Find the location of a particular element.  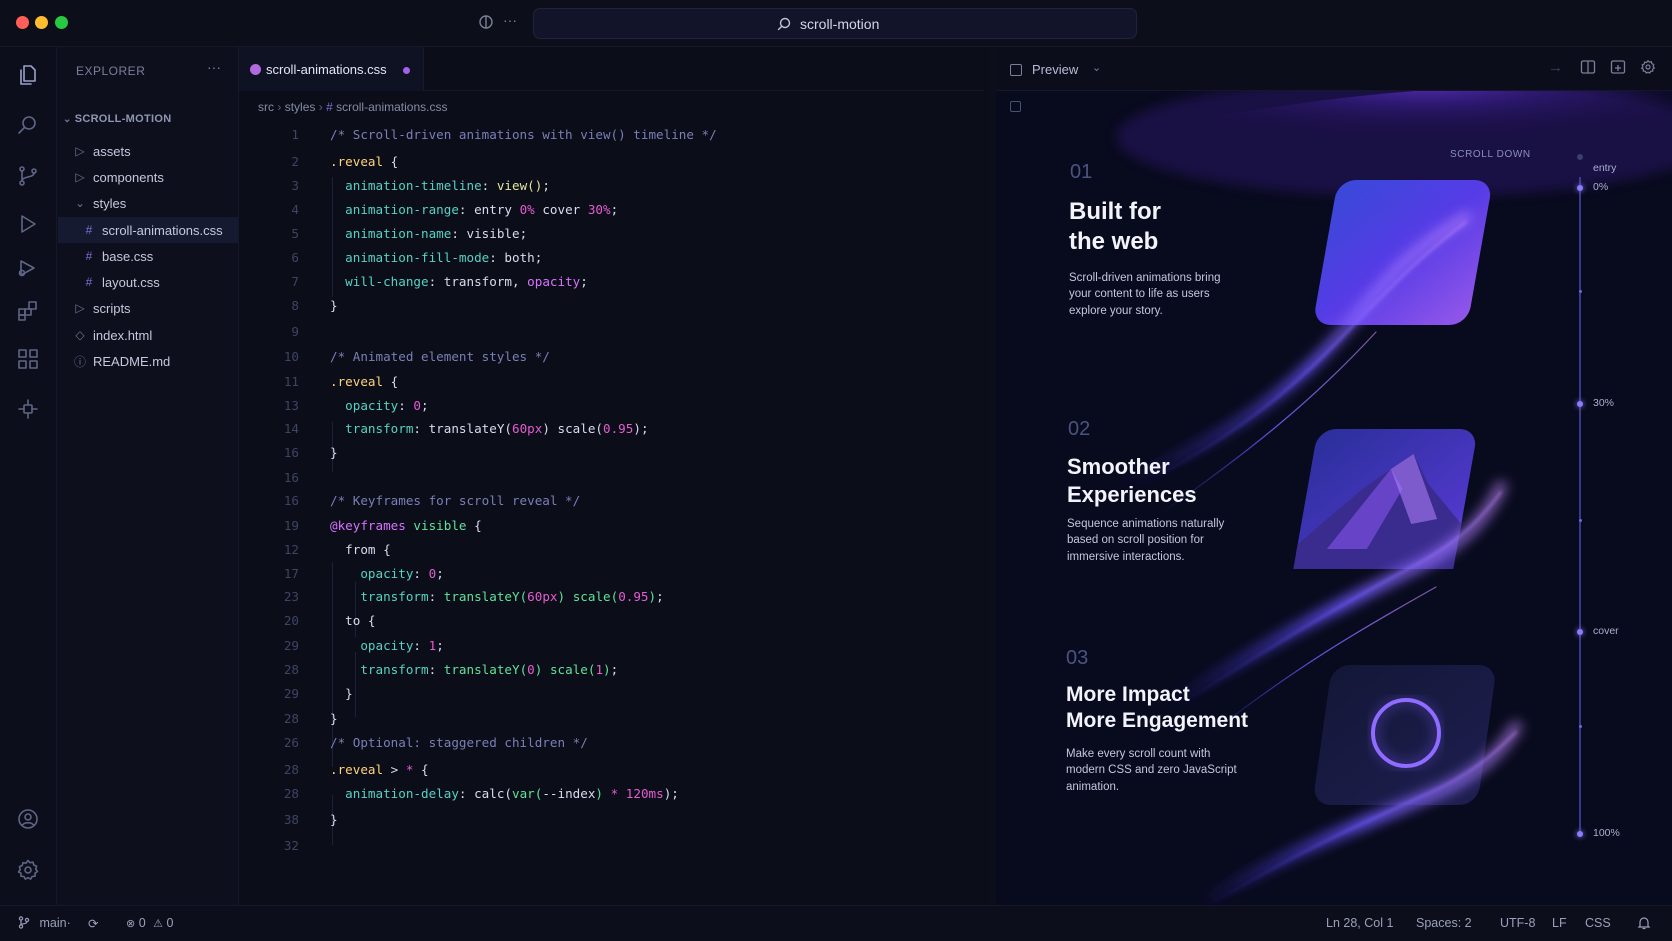

open-in-browser-icon is located at coordinates (1618, 69).